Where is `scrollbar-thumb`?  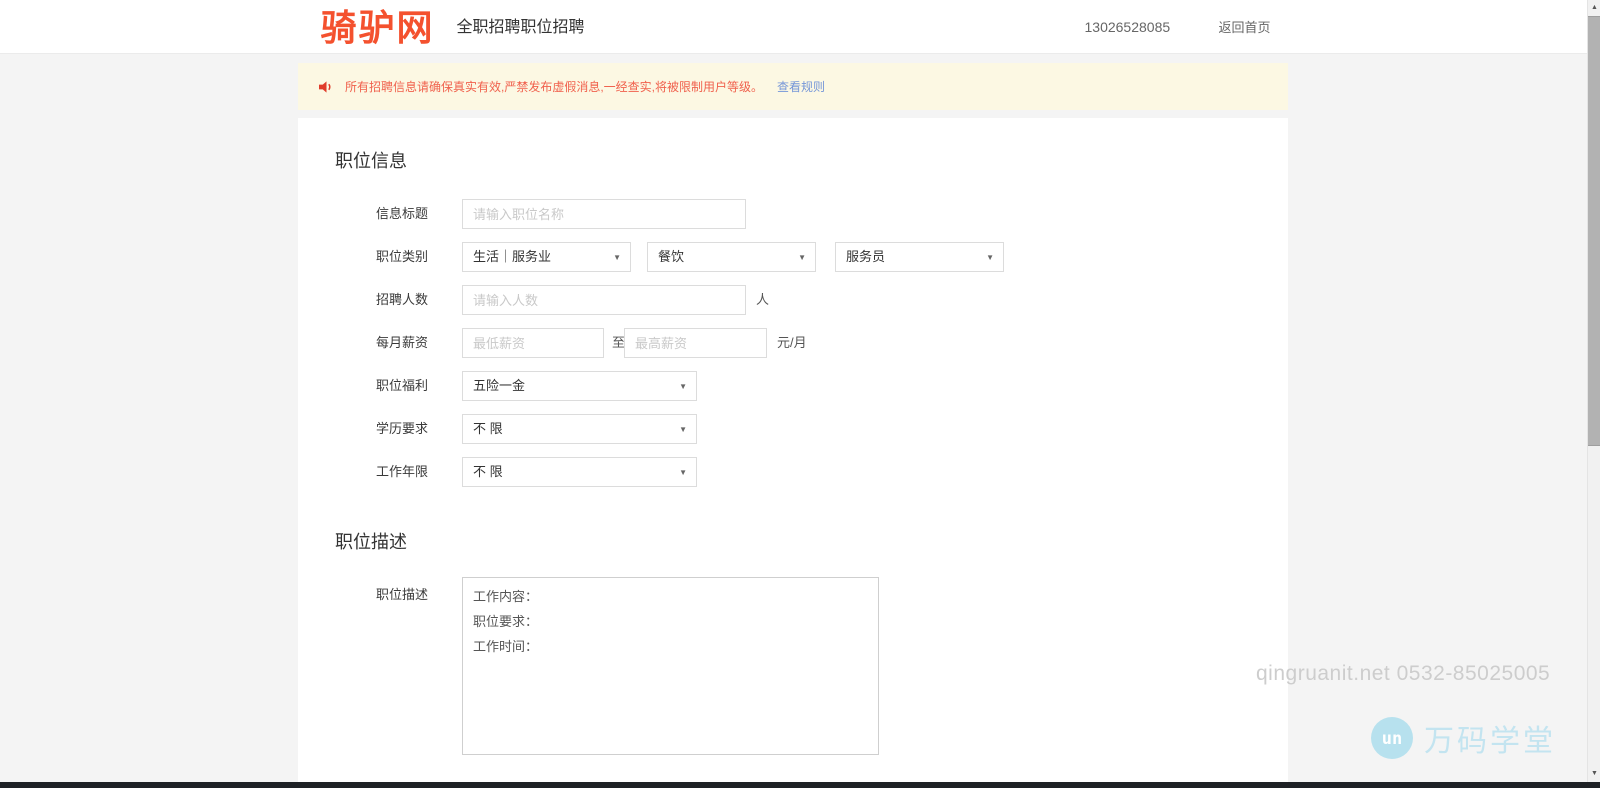
scrollbar-thumb is located at coordinates (1594, 231).